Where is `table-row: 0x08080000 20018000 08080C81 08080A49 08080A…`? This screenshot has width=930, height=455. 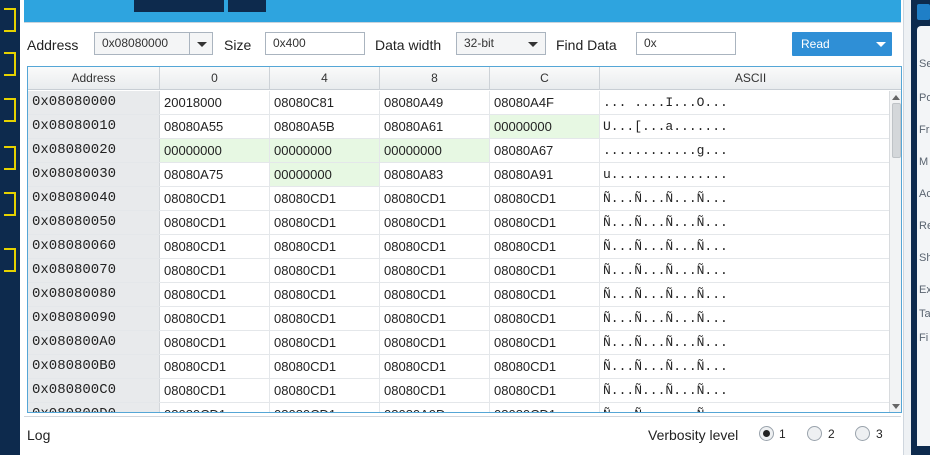 table-row: 0x08080000 20018000 08080C81 08080A49 08080A… is located at coordinates (458, 103).